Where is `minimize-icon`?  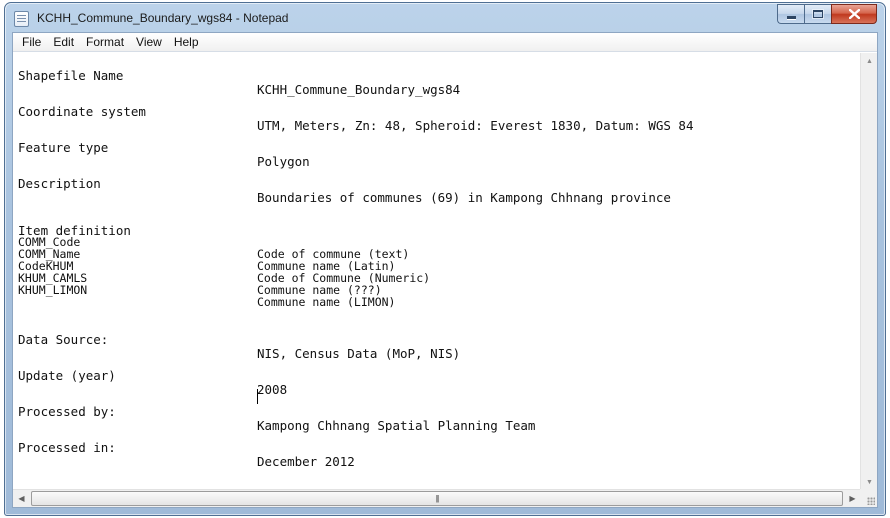
minimize-icon is located at coordinates (791, 17).